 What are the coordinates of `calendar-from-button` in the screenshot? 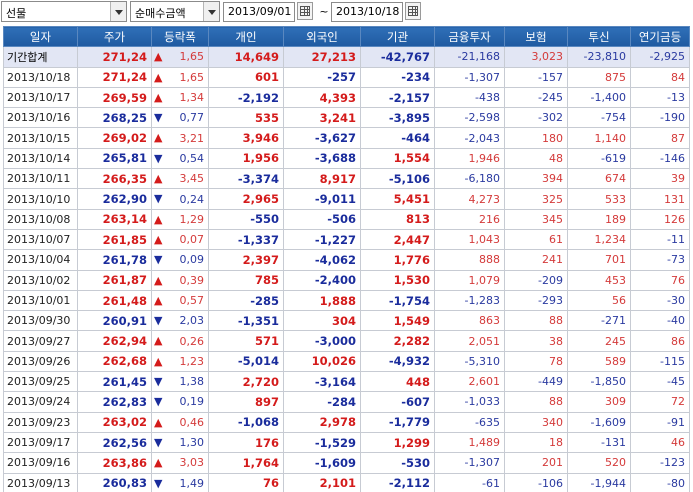 It's located at (305, 11).